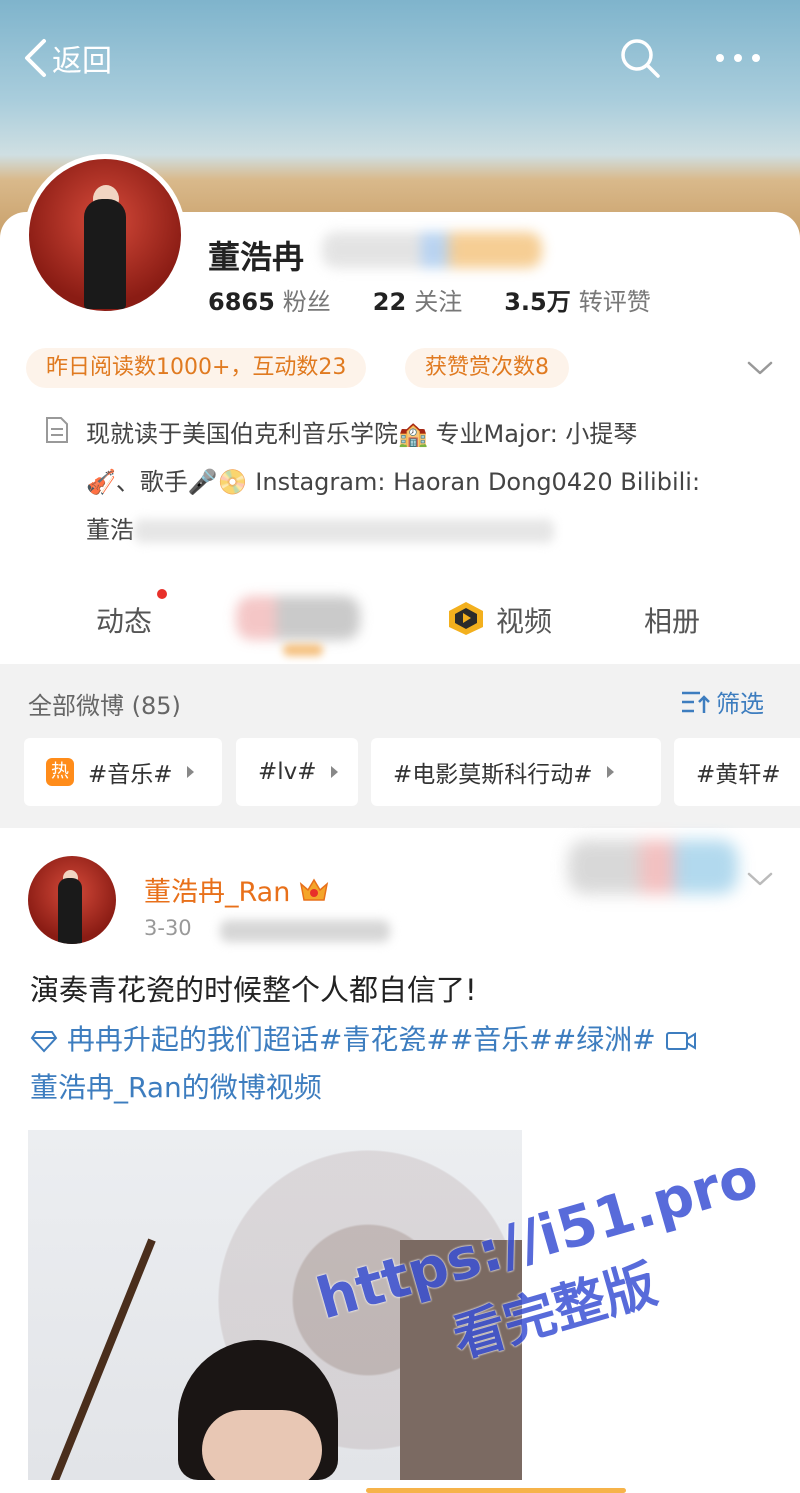 The height and width of the screenshot is (1493, 800). Describe the element at coordinates (417, 299) in the screenshot. I see `stat-following: 22 关注` at that location.